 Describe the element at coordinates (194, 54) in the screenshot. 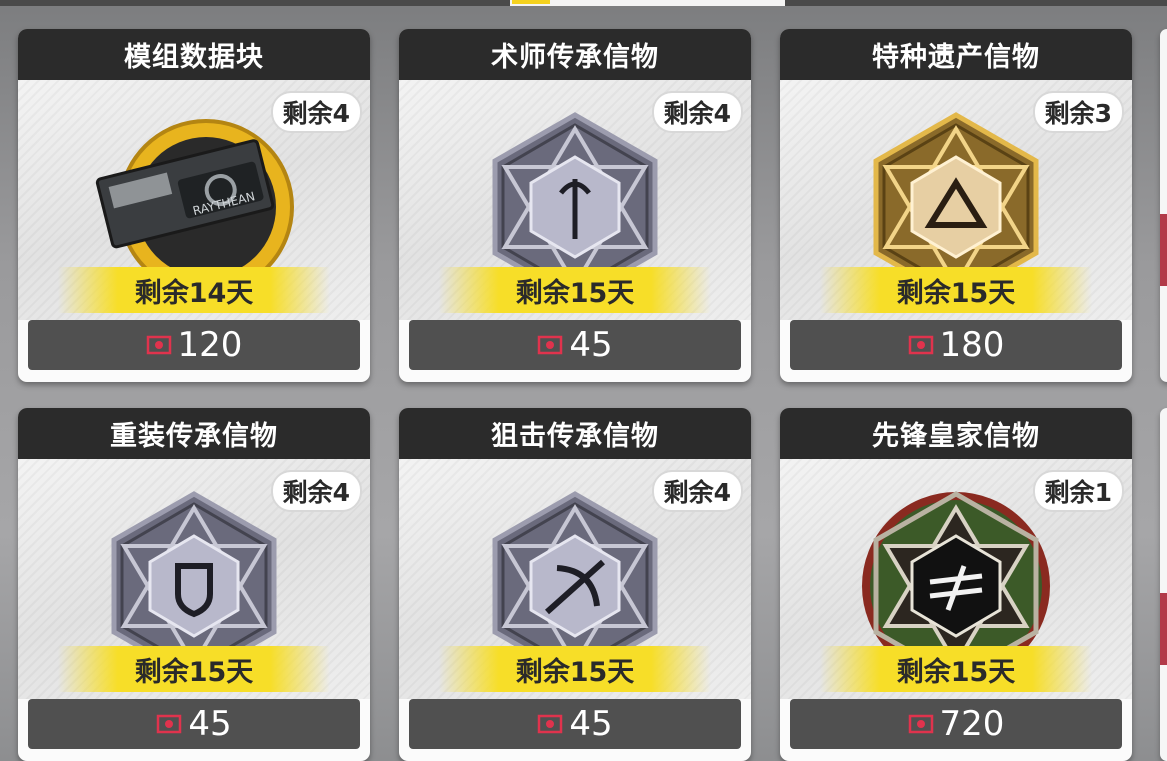

I see `item-name: 模组数据块` at that location.